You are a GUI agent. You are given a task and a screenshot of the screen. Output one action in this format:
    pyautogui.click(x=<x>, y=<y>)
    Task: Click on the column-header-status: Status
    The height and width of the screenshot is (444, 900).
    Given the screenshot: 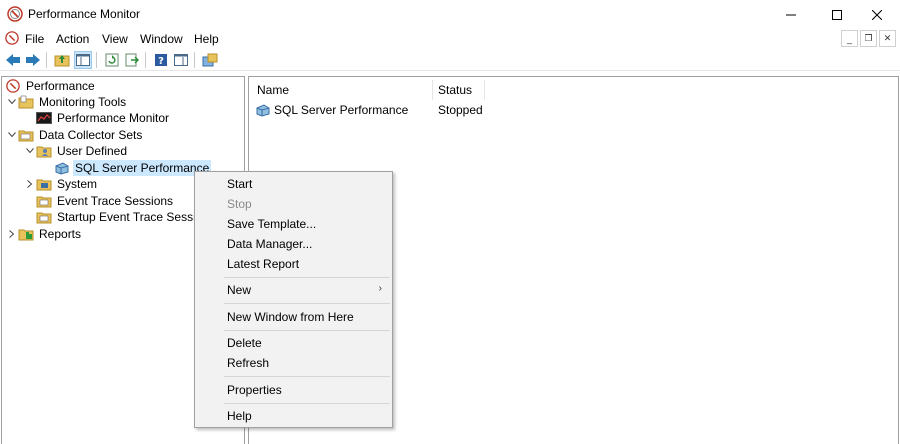 What is the action you would take?
    pyautogui.click(x=455, y=90)
    